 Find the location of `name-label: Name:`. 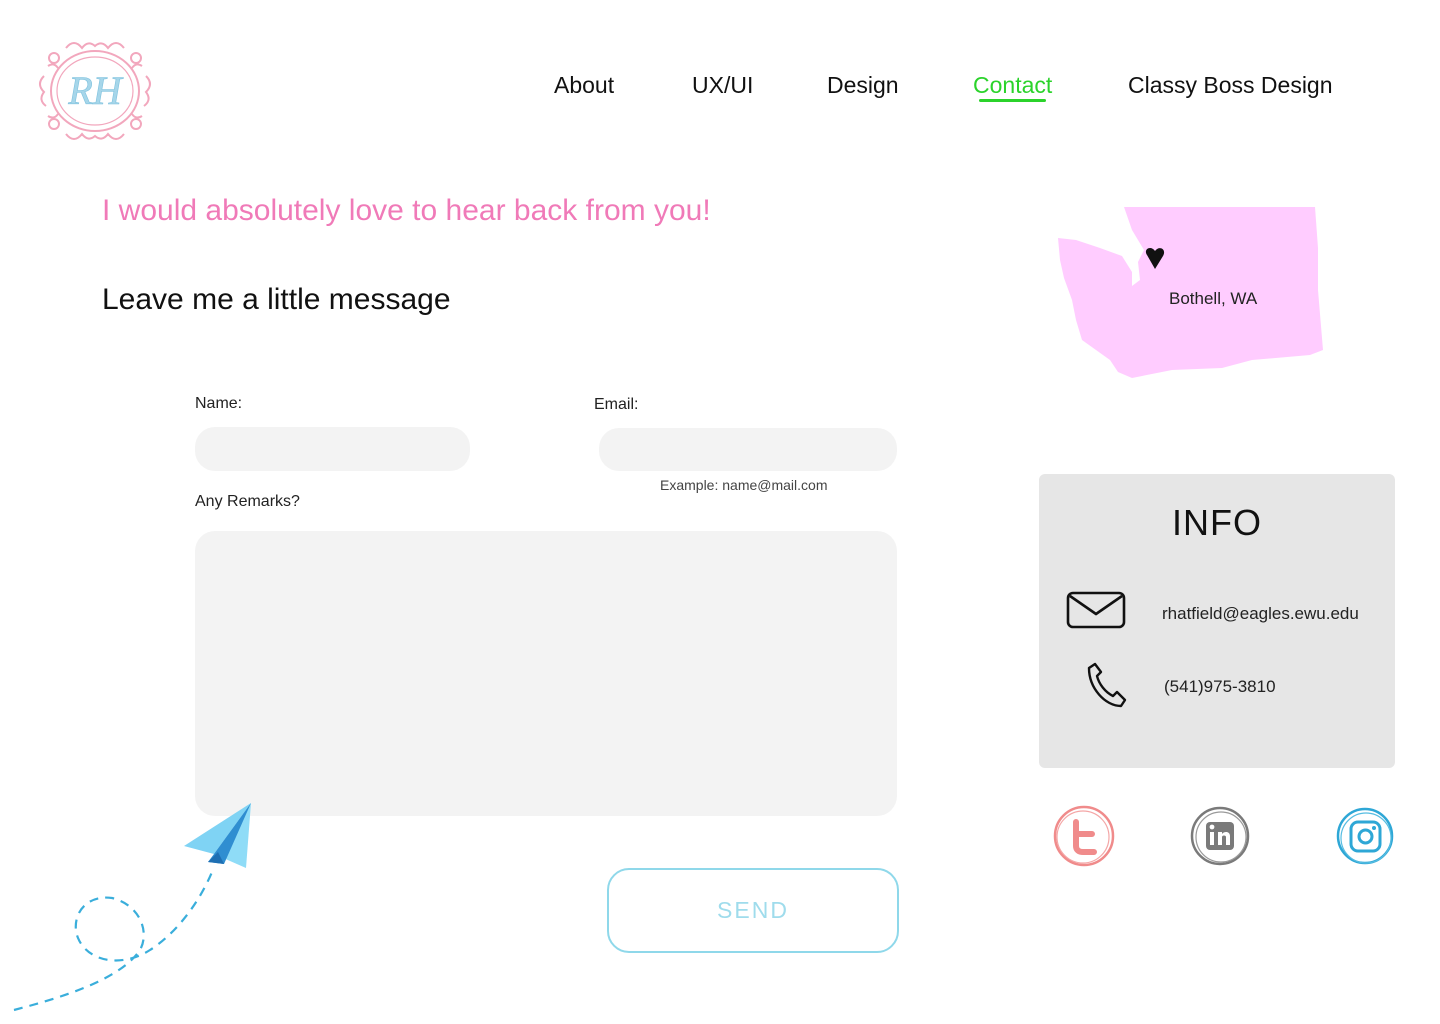

name-label: Name: is located at coordinates (219, 403).